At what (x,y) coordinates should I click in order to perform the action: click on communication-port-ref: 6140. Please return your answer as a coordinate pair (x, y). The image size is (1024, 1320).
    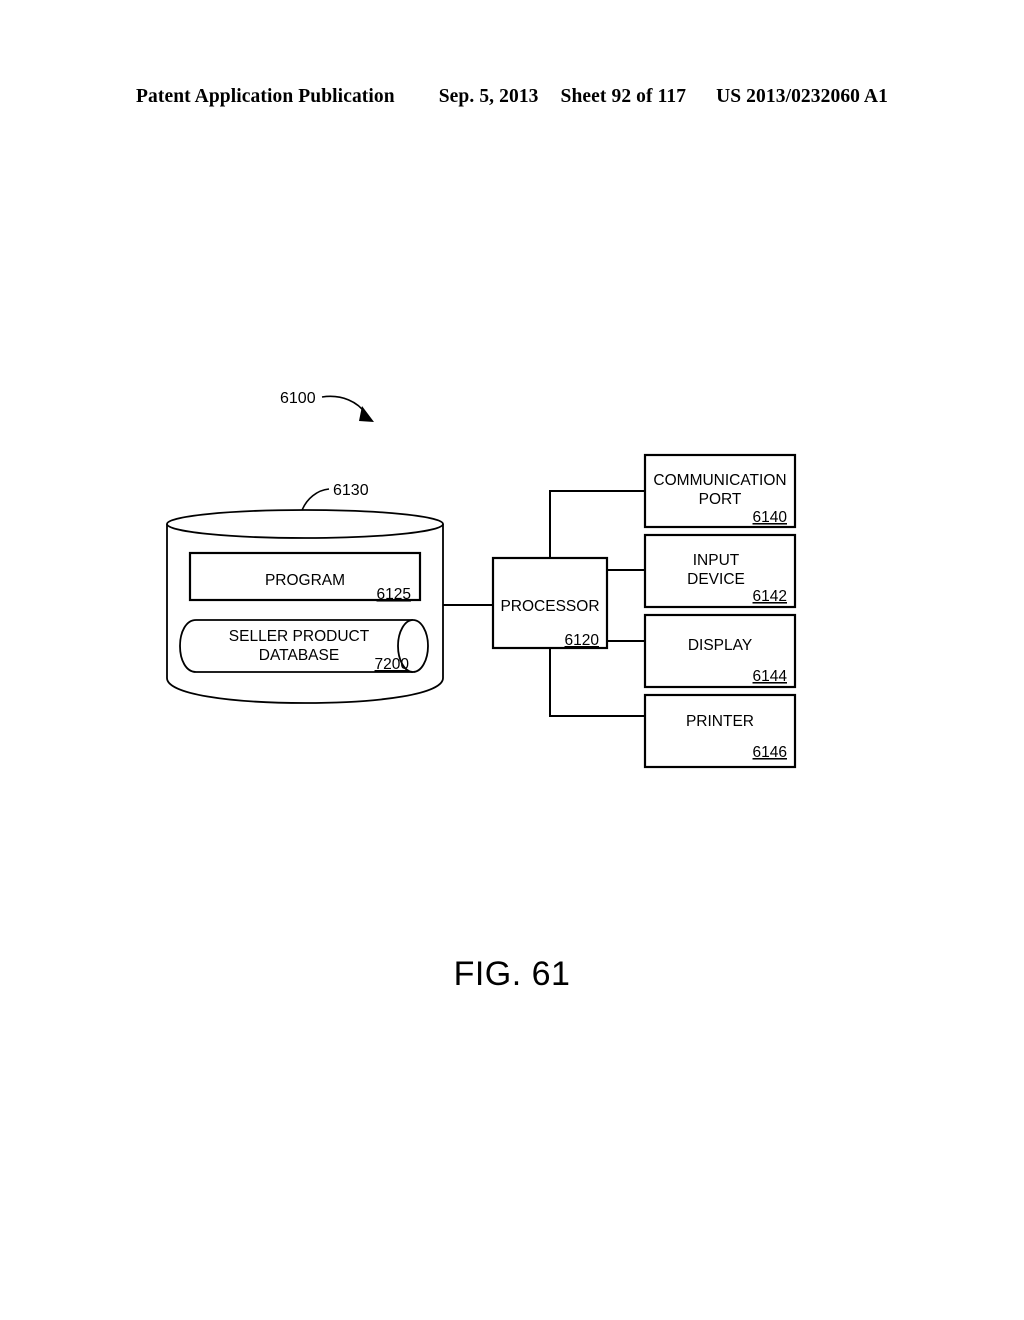
    Looking at the image, I should click on (770, 517).